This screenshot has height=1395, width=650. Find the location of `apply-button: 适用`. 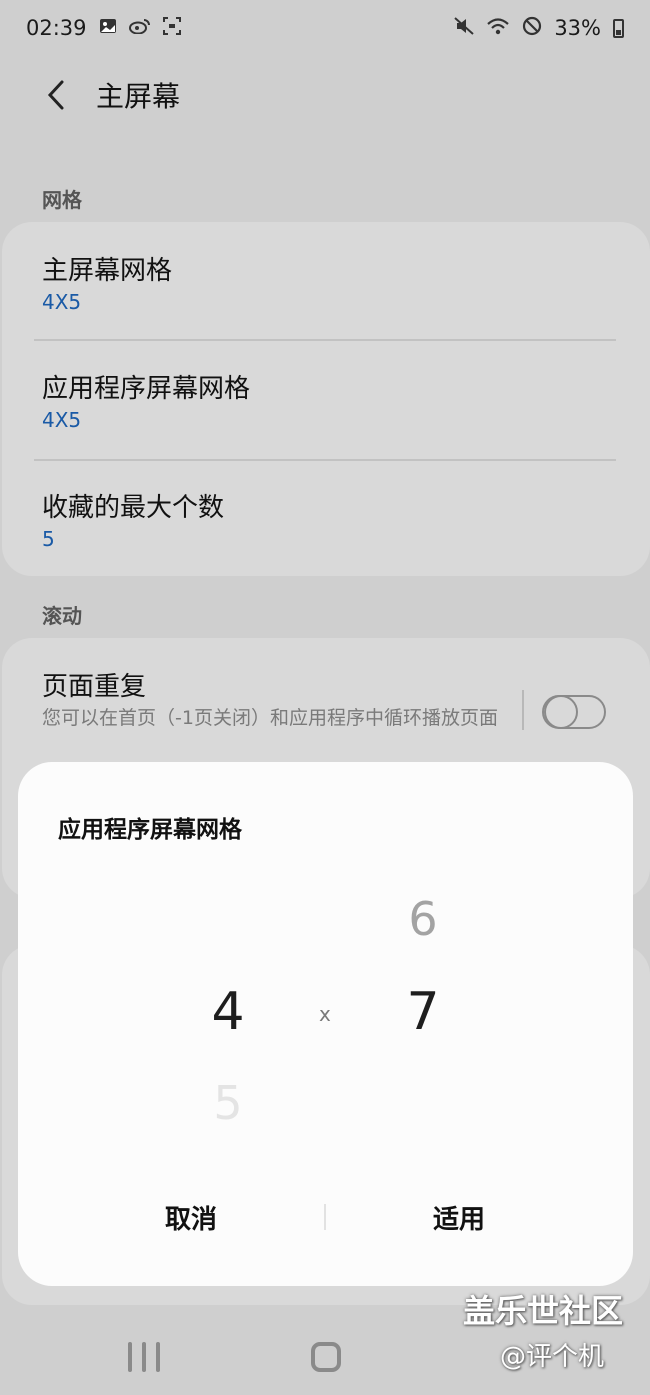

apply-button: 适用 is located at coordinates (459, 1217).